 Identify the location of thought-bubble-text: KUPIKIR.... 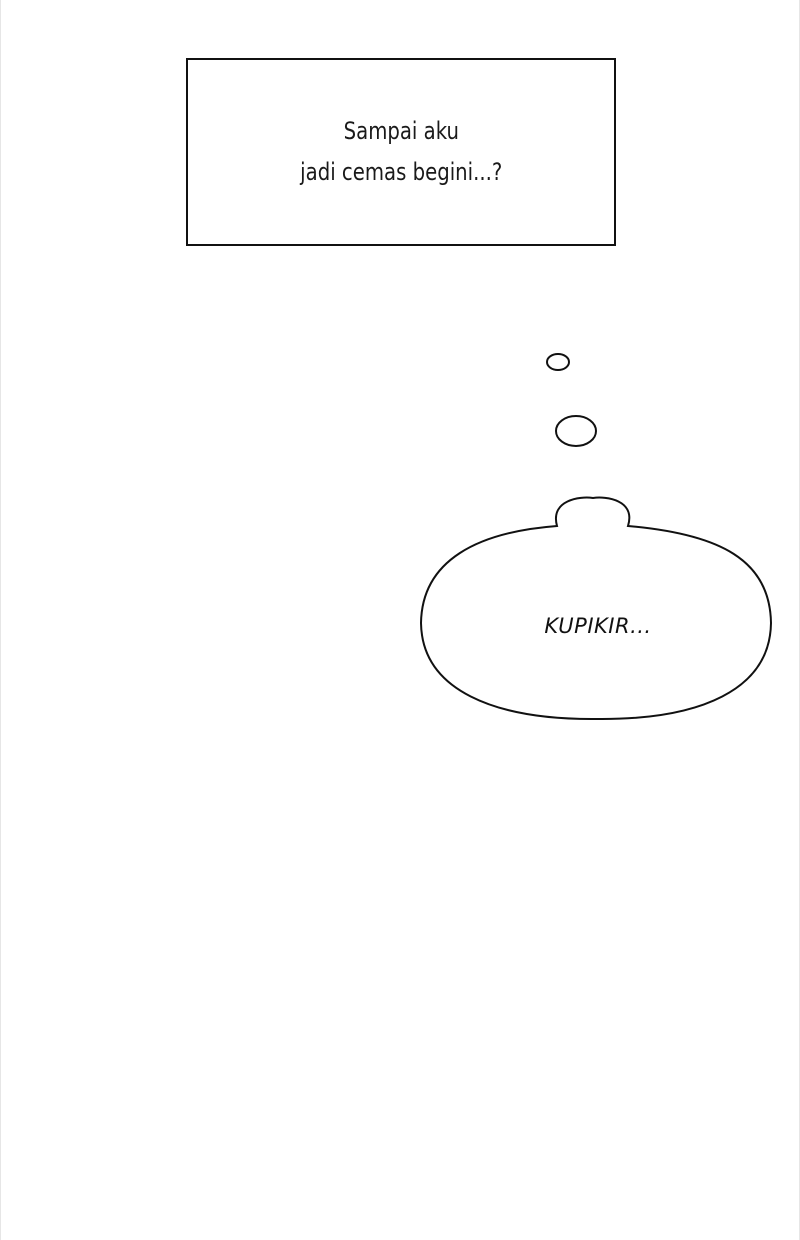
(598, 626).